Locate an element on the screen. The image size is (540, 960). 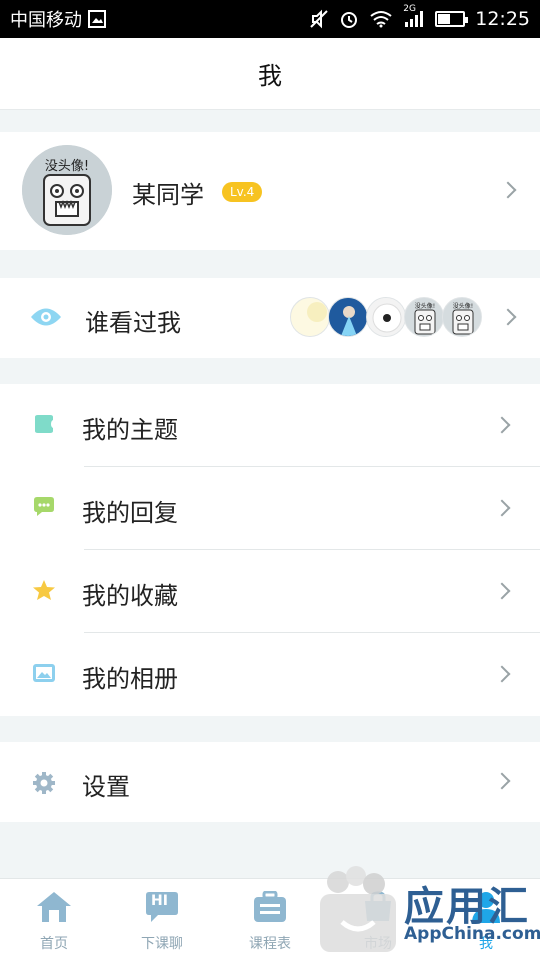
menu-item-label: 我的主题 is located at coordinates (130, 430).